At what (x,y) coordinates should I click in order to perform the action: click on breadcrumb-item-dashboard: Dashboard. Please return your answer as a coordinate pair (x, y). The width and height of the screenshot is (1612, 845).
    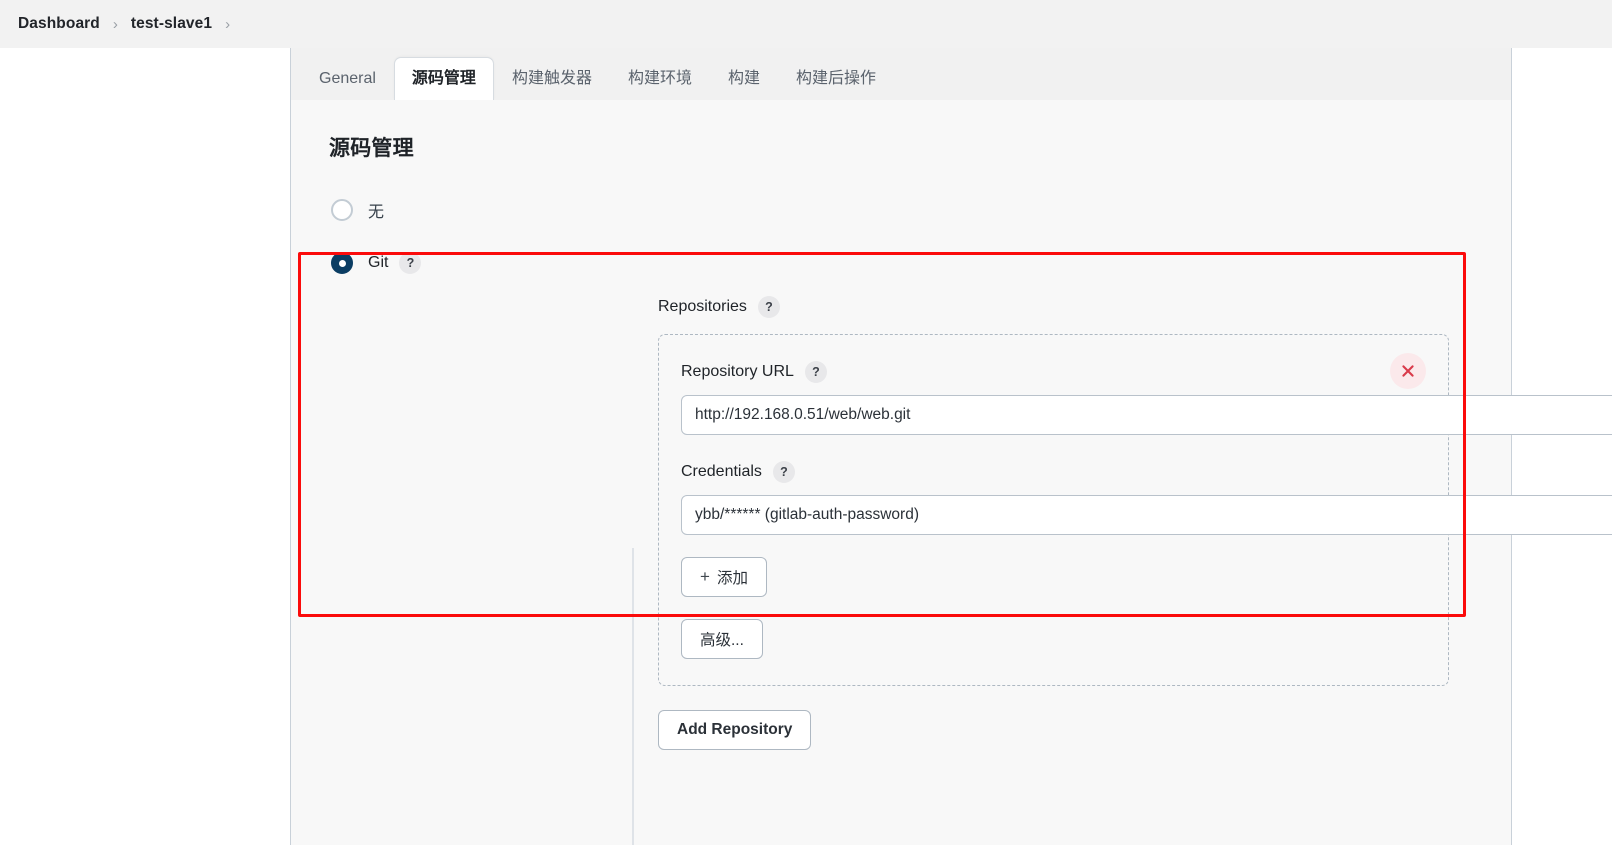
    Looking at the image, I should click on (59, 24).